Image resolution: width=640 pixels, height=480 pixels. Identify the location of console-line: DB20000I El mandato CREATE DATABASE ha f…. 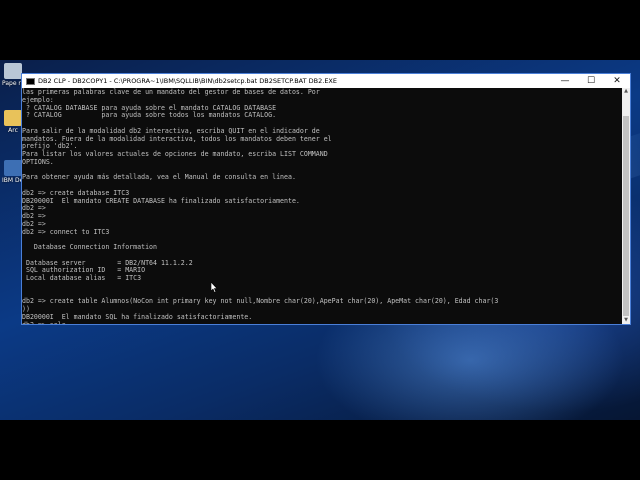
(161, 200).